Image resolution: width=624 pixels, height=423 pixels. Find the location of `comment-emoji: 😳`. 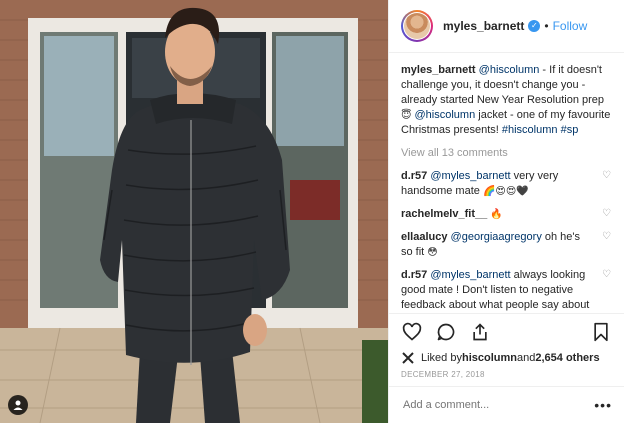

comment-emoji: 😳 is located at coordinates (432, 252).